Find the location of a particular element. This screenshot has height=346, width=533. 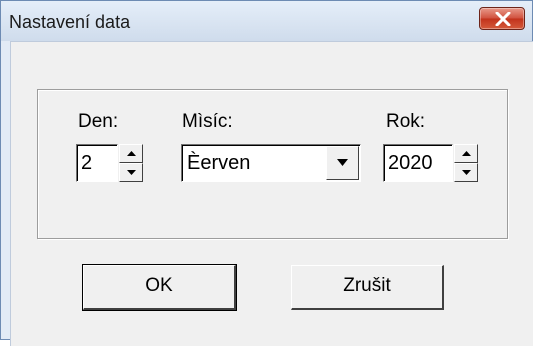

day-input: 2 is located at coordinates (97, 163).